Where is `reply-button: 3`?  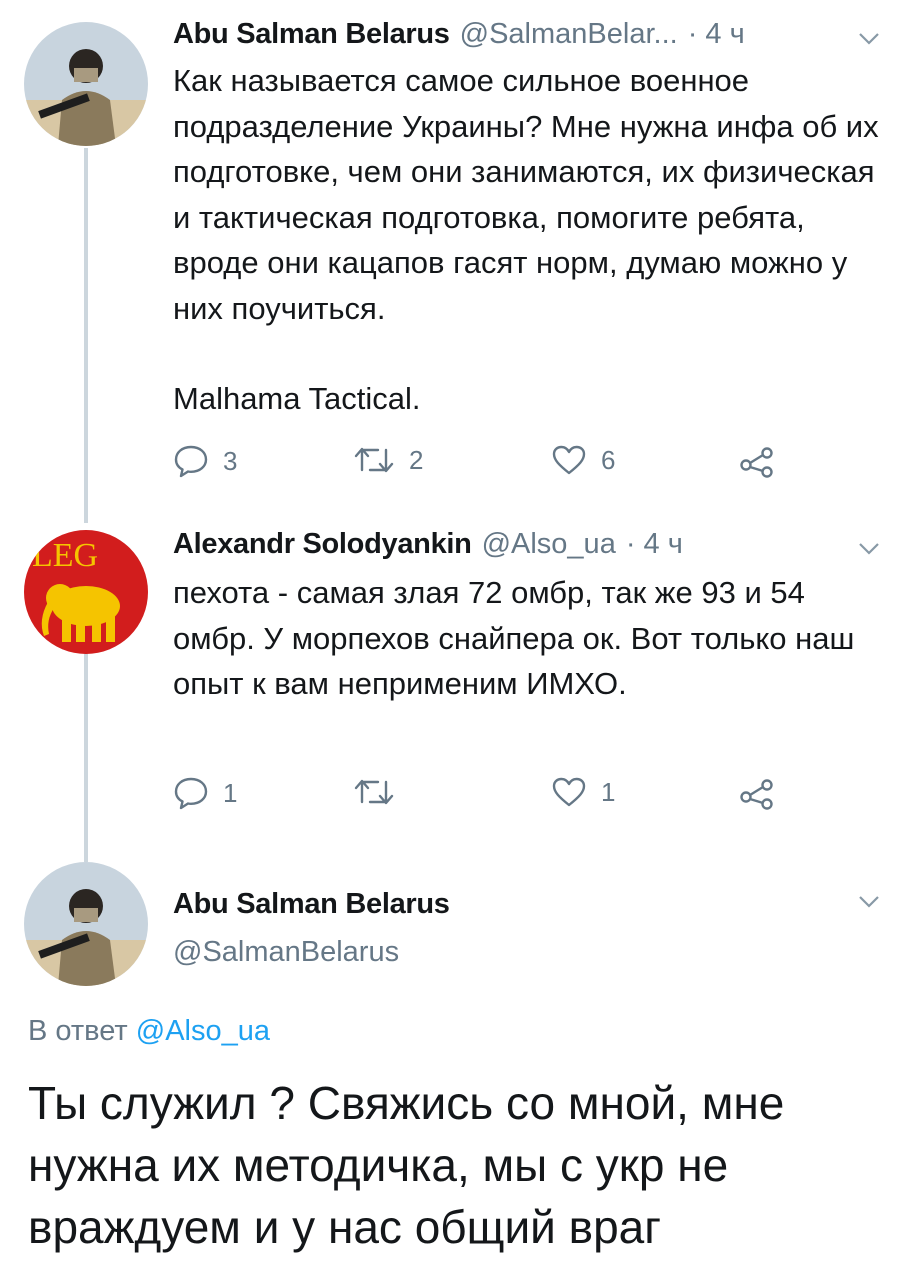
reply-button: 3 is located at coordinates (205, 461).